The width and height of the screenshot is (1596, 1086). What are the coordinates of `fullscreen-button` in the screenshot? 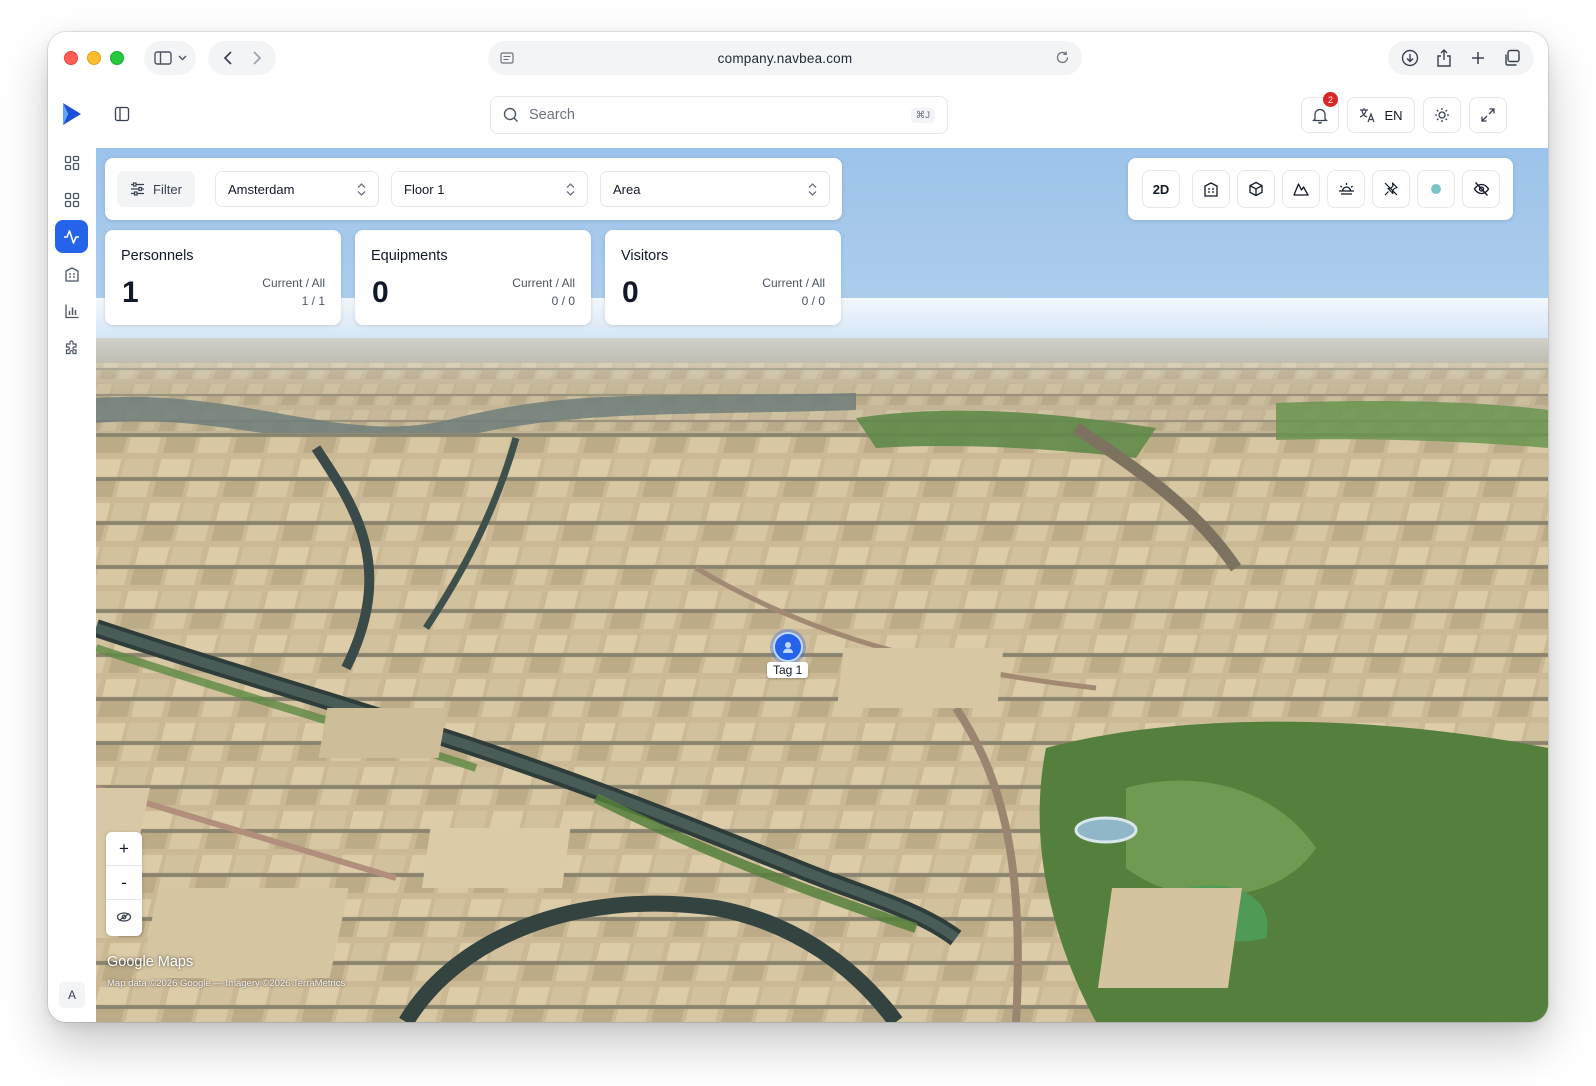 It's located at (1488, 115).